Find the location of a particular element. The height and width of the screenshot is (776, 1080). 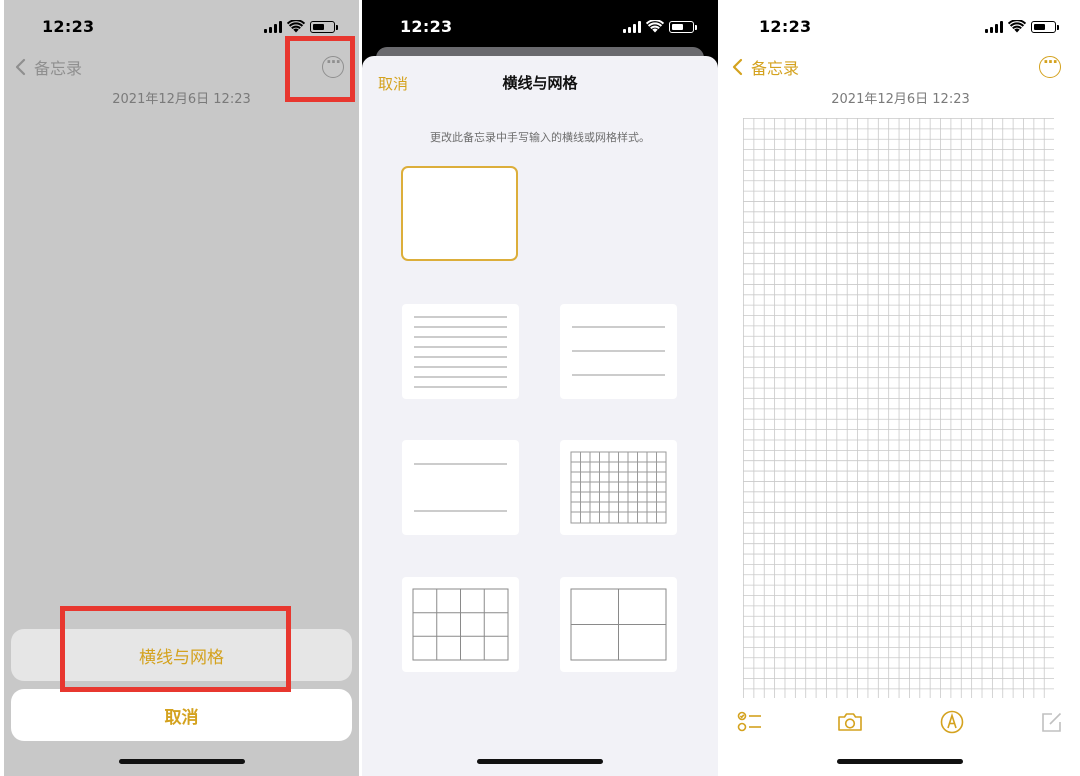

highlight-box-option is located at coordinates (175, 649).